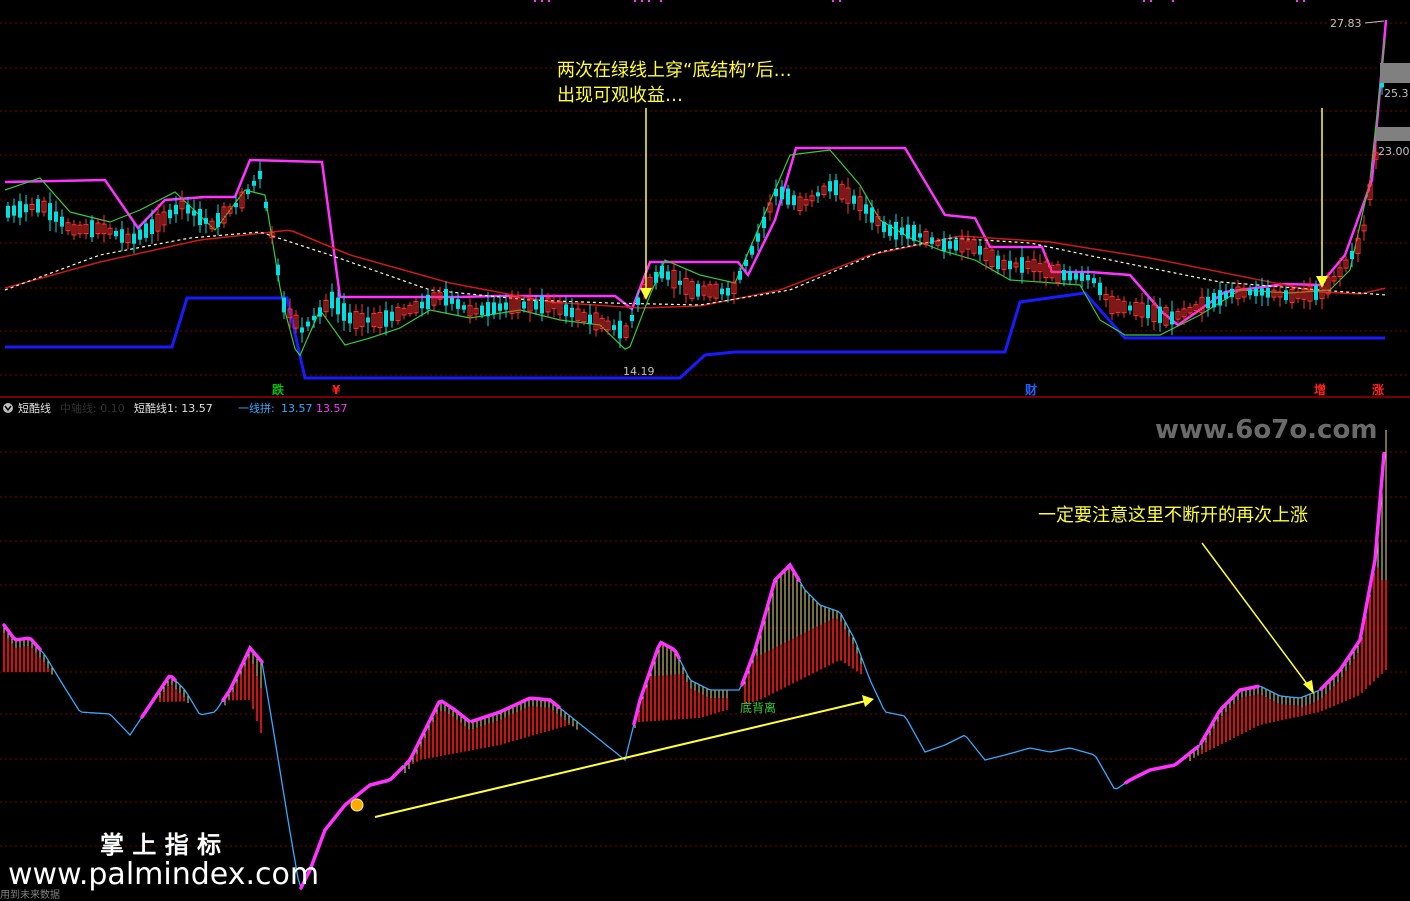 Image resolution: width=1410 pixels, height=901 pixels. I want to click on signal-badge-increase: 增, so click(1320, 389).